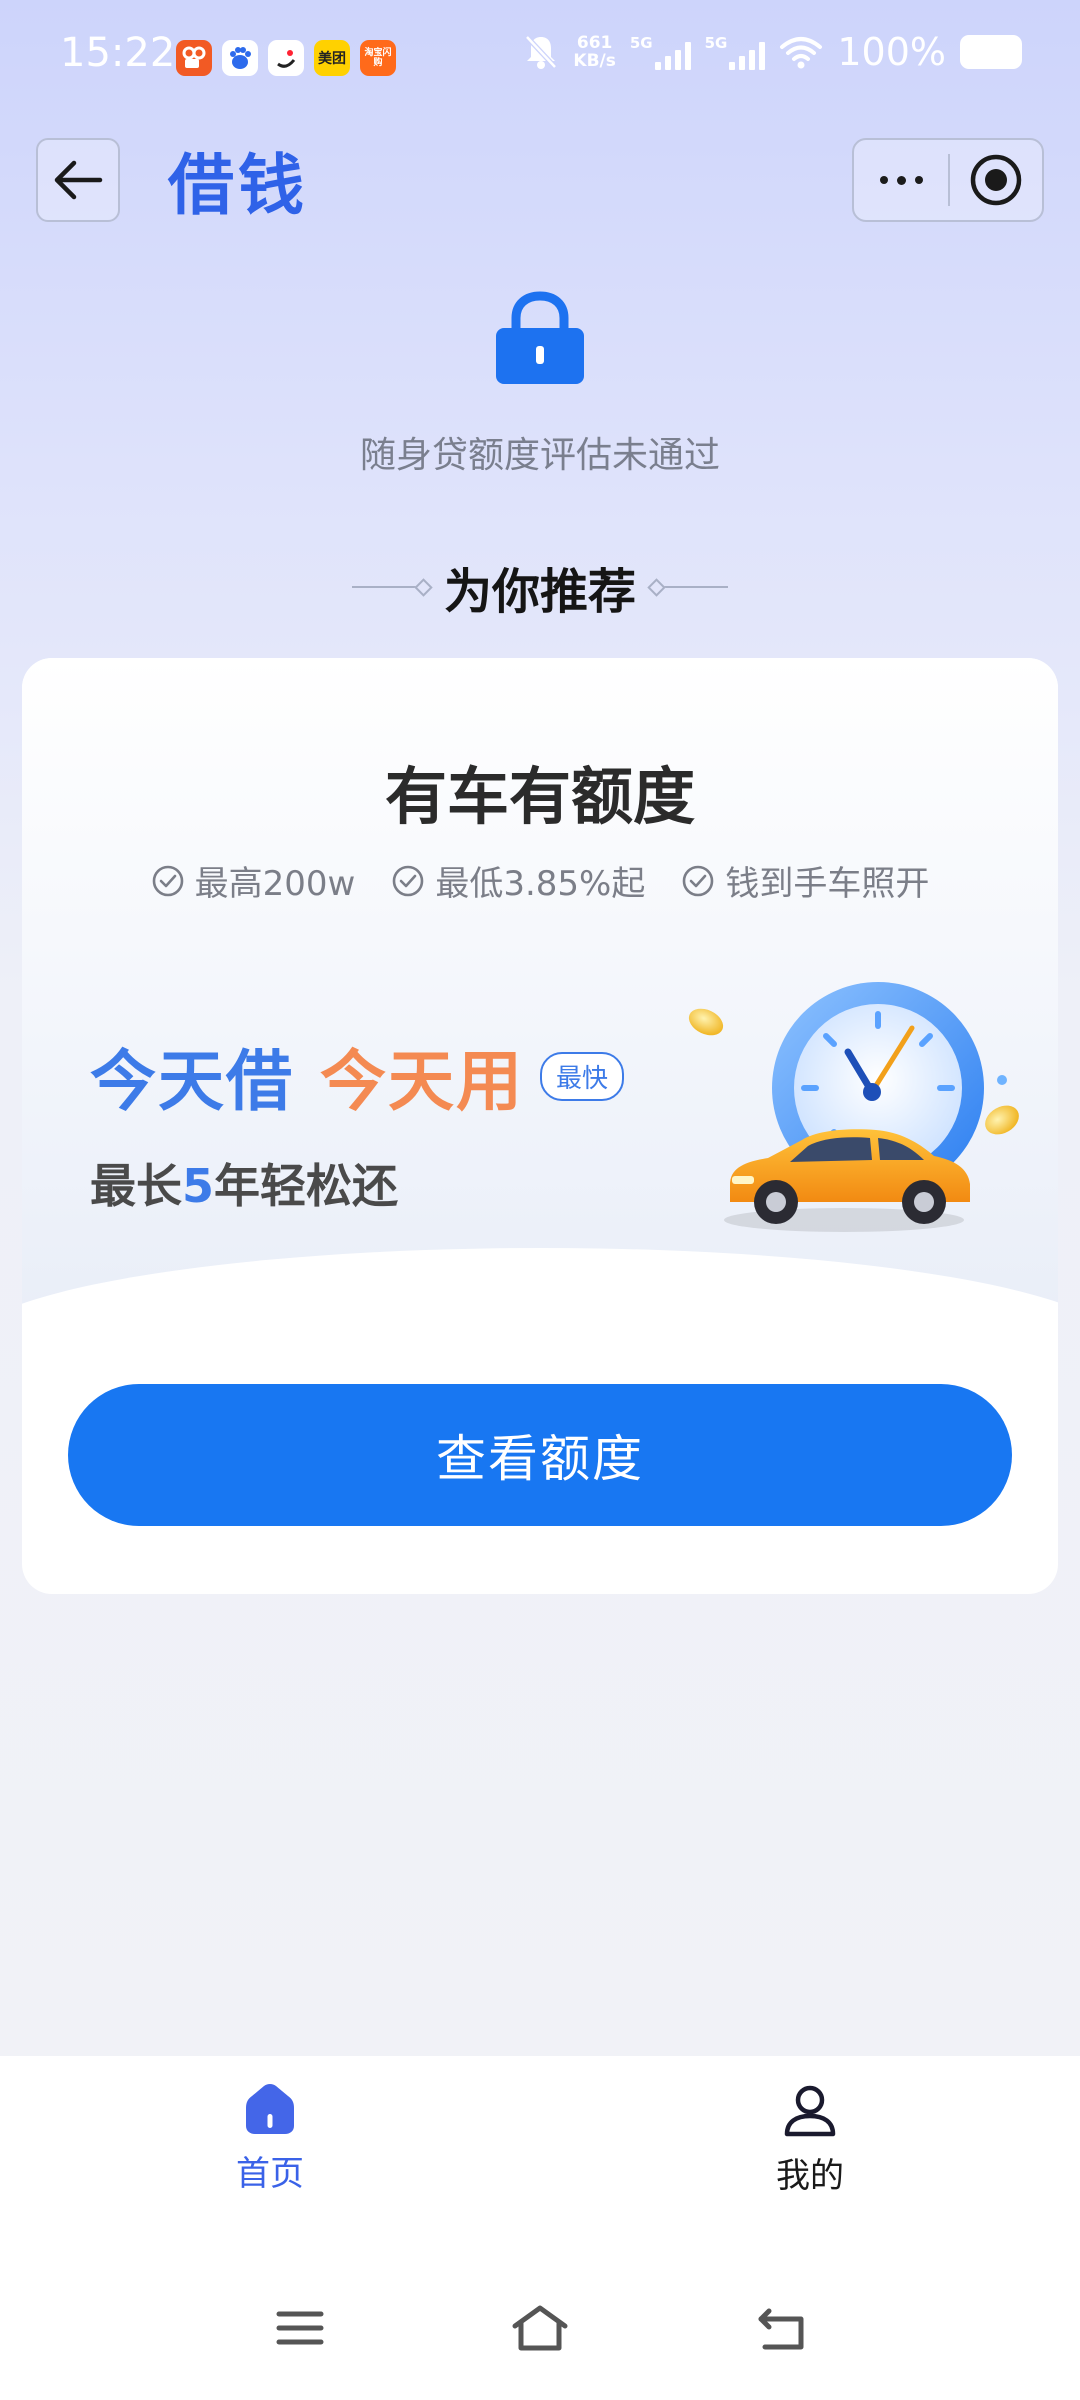 The height and width of the screenshot is (2400, 1080). What do you see at coordinates (991, 52) in the screenshot?
I see `battery-icon` at bounding box center [991, 52].